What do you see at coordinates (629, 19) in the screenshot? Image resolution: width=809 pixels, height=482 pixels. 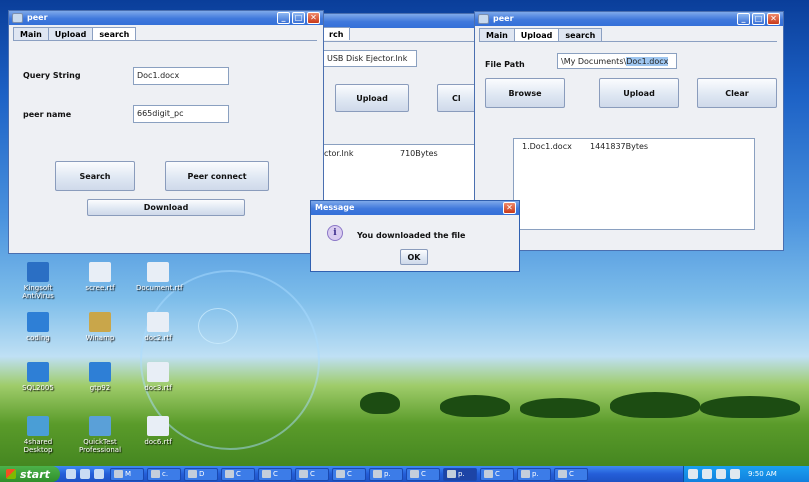 I see `title-bar: peer _ □ ✕` at bounding box center [629, 19].